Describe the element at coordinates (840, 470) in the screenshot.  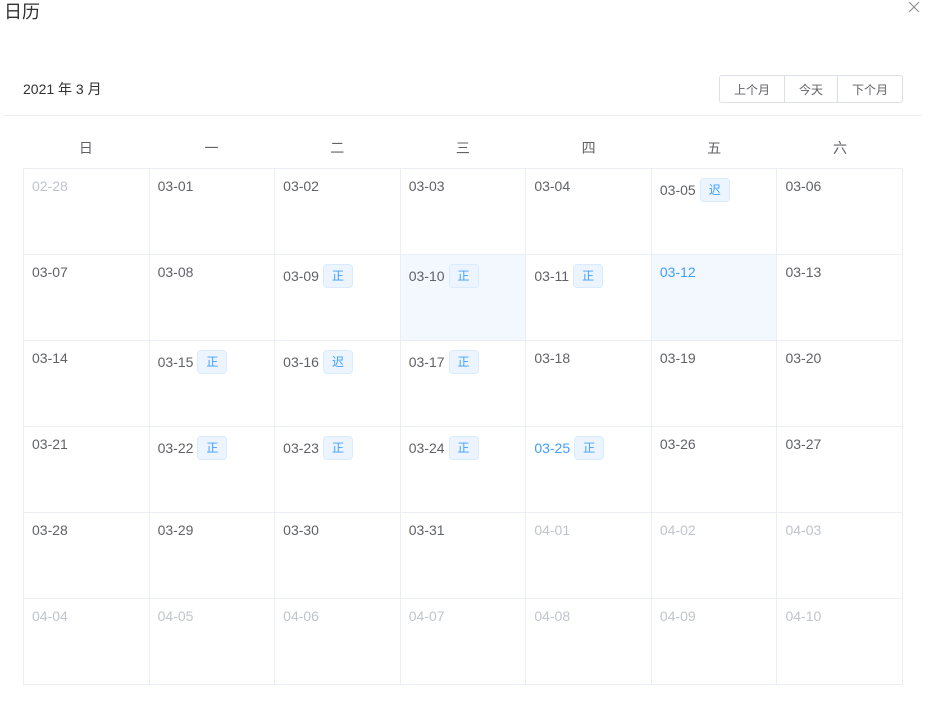
I see `calendar-day-cell: 03-27` at that location.